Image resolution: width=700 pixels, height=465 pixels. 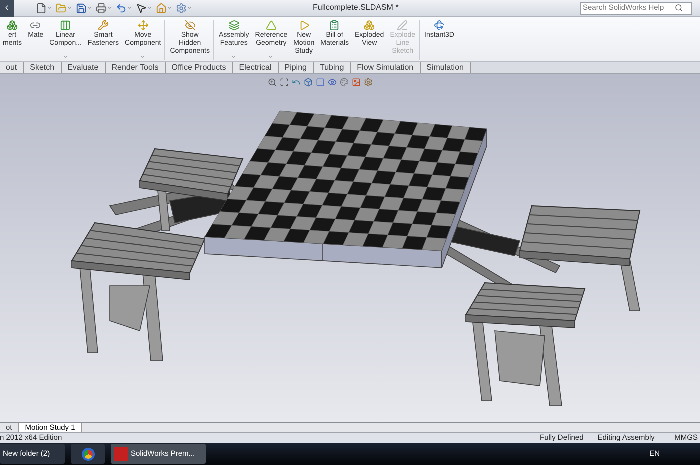 What do you see at coordinates (36, 25) in the screenshot?
I see `link-icon` at bounding box center [36, 25].